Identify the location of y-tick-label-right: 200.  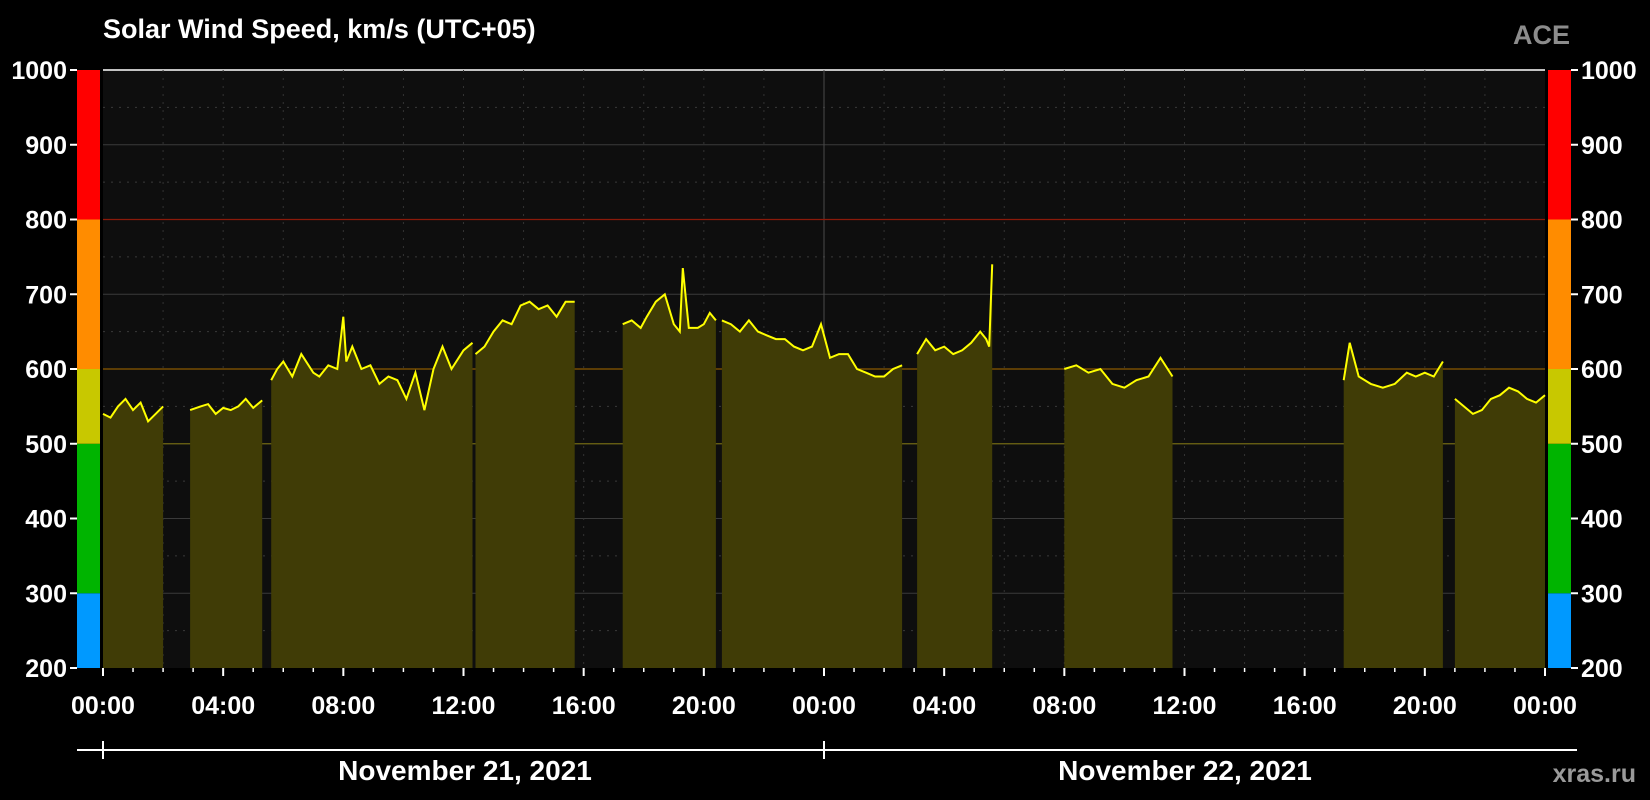
(1602, 669).